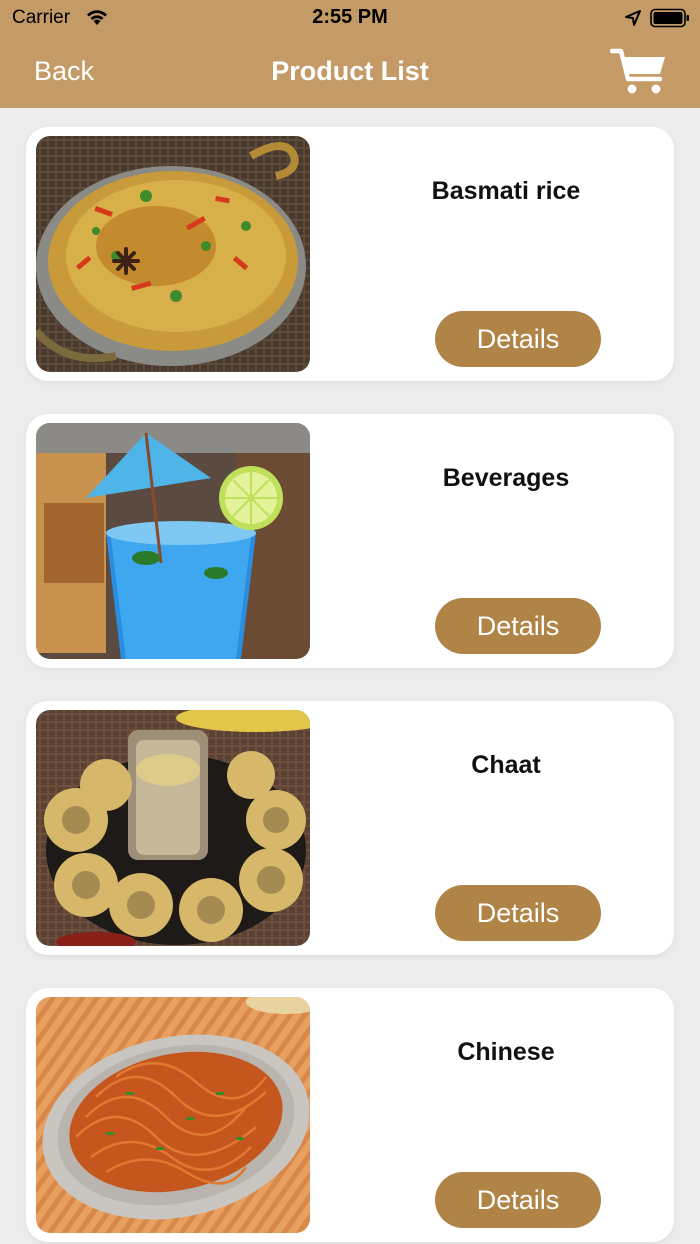 This screenshot has height=1244, width=700. I want to click on product-name: Chinese, so click(506, 1052).